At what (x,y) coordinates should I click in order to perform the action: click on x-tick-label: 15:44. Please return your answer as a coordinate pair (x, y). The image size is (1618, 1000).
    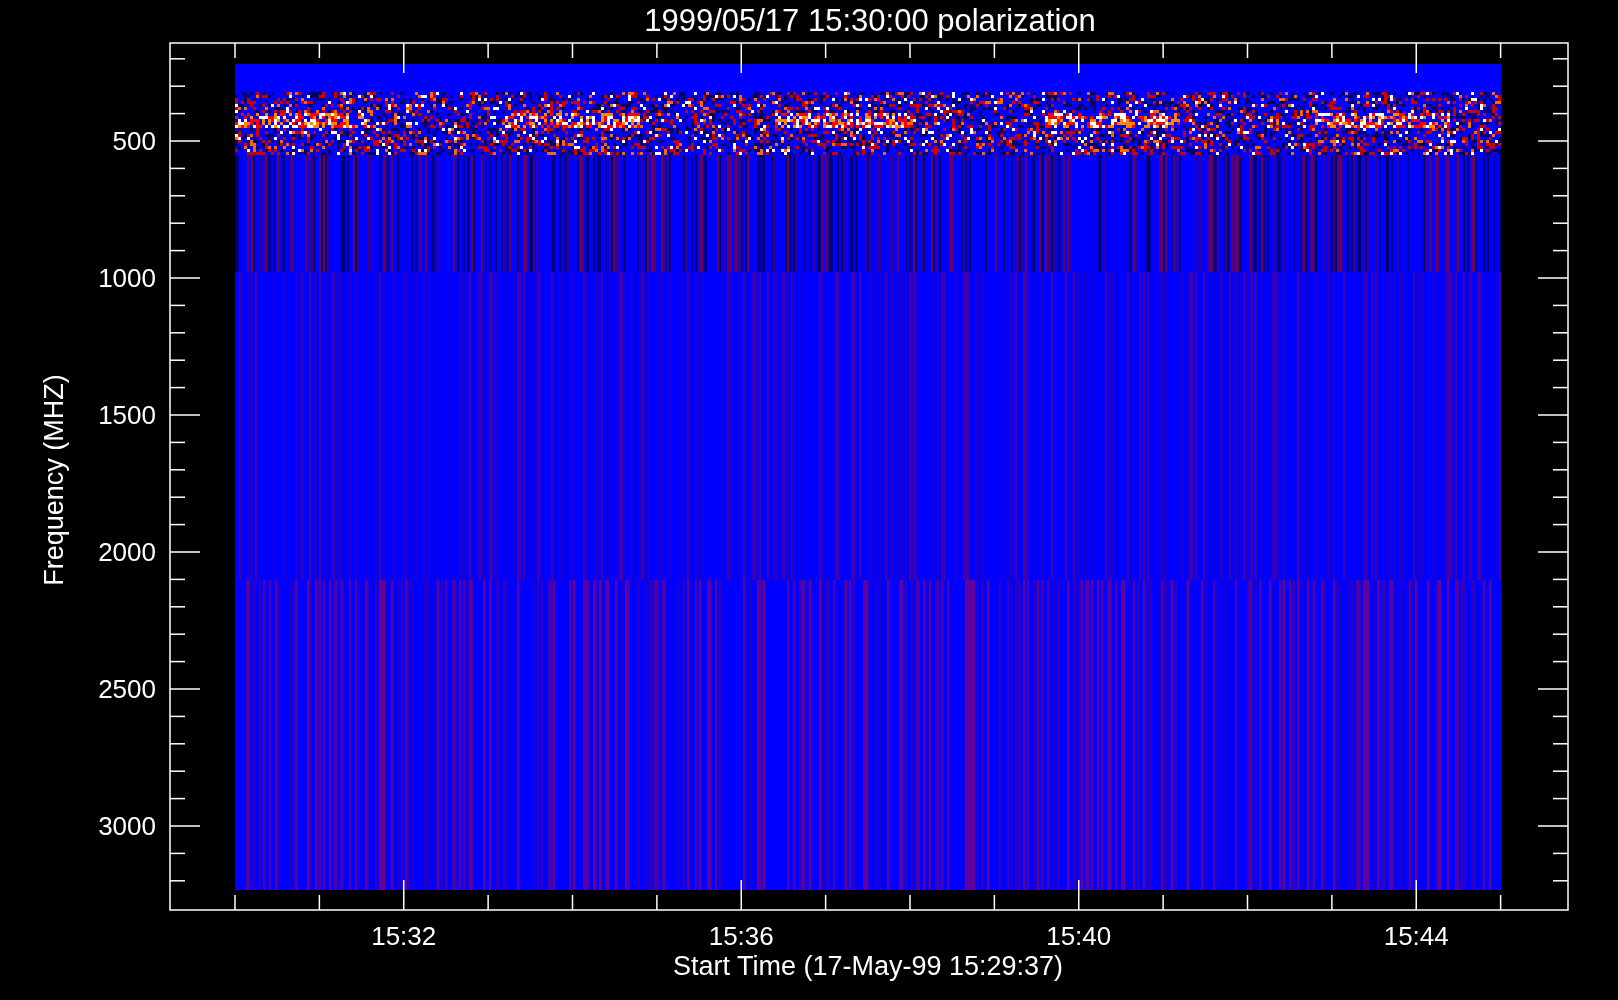
    Looking at the image, I should click on (1416, 936).